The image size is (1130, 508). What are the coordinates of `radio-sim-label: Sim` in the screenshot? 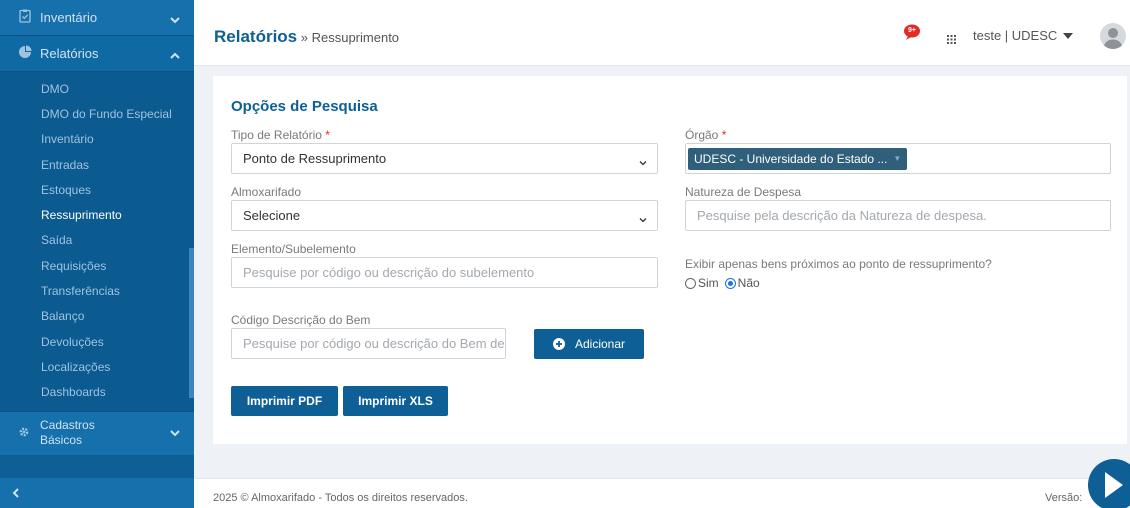 It's located at (708, 283).